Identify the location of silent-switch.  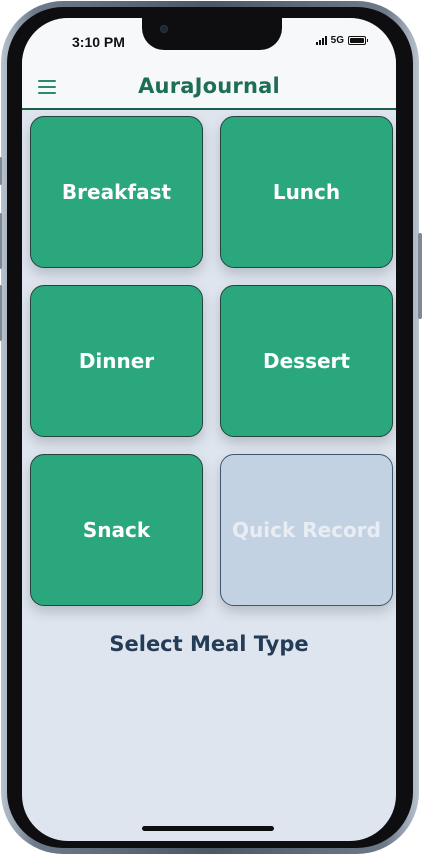
(1, 171).